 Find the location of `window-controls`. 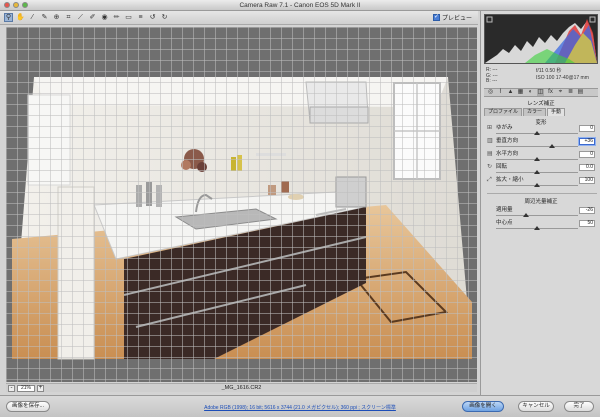

window-controls is located at coordinates (16, 5).